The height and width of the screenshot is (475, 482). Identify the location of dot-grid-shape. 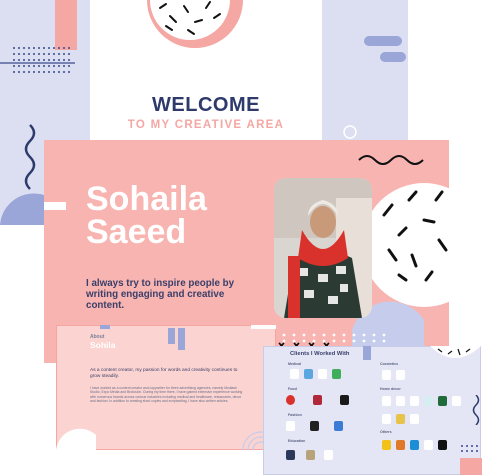
(41, 60).